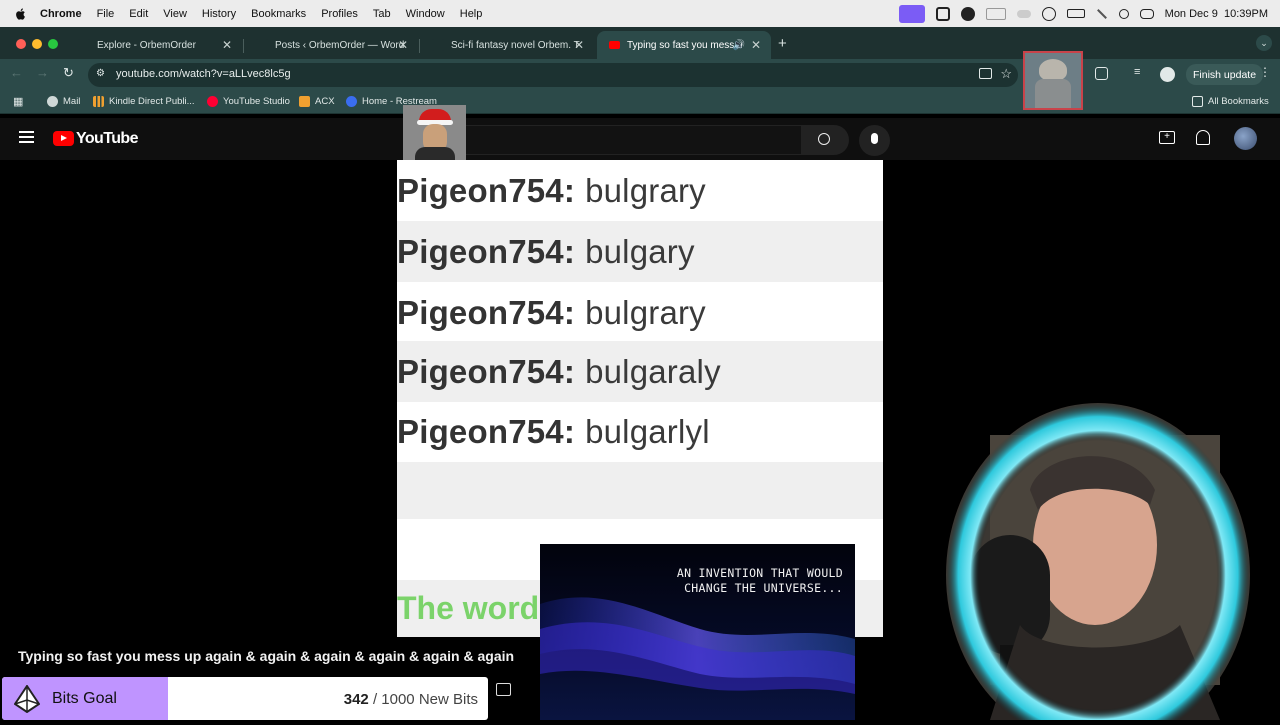  Describe the element at coordinates (154, 45) in the screenshot. I see `tab-explore: Explore - OrbemOrder ✕` at that location.